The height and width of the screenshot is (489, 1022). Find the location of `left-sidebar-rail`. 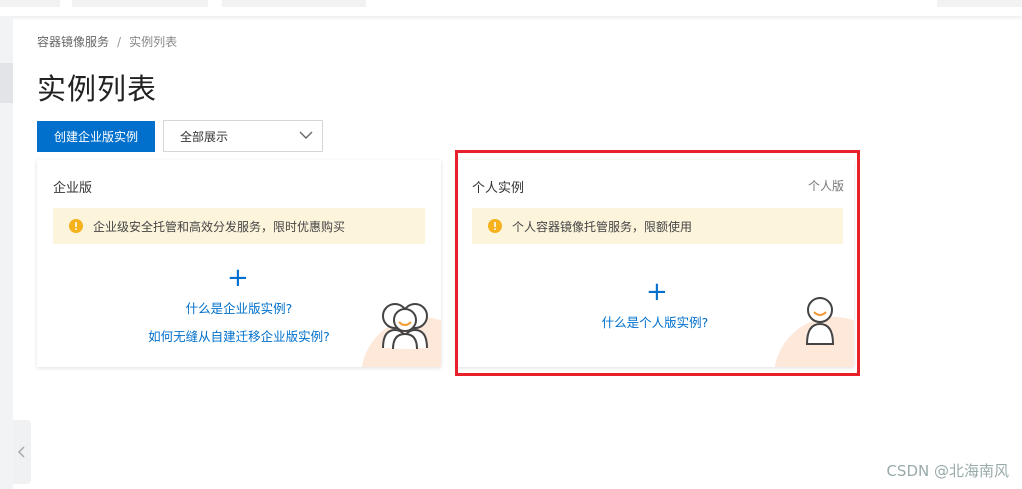

left-sidebar-rail is located at coordinates (6, 252).